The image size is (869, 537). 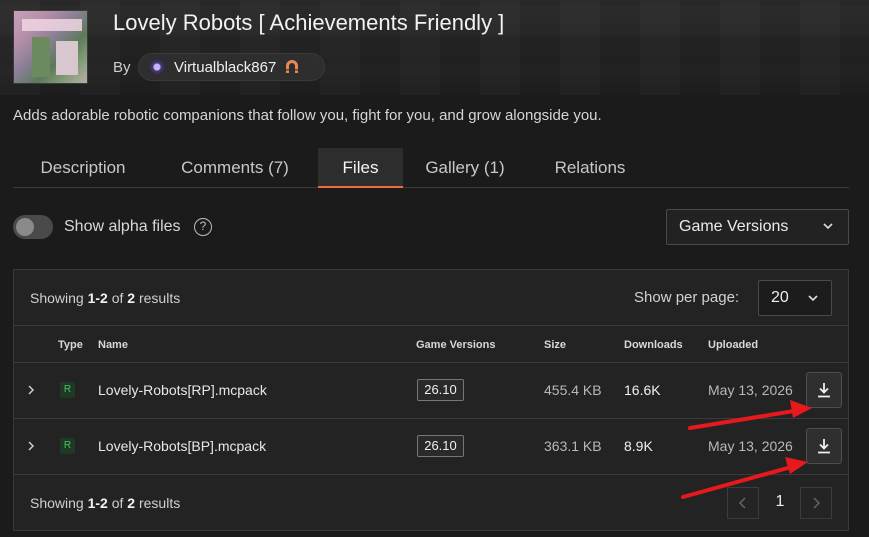 What do you see at coordinates (360, 168) in the screenshot?
I see `tab-files: Files` at bounding box center [360, 168].